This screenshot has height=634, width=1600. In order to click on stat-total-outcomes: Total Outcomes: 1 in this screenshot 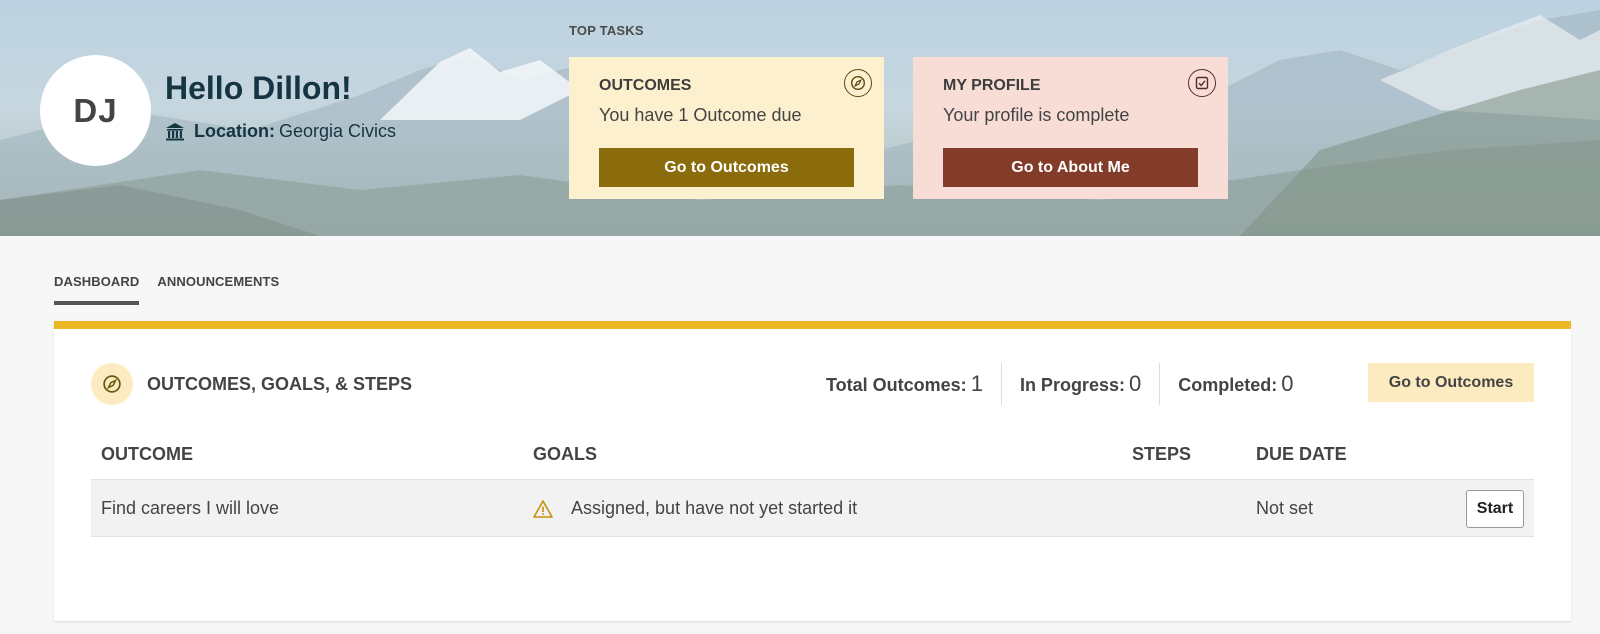, I will do `click(904, 384)`.